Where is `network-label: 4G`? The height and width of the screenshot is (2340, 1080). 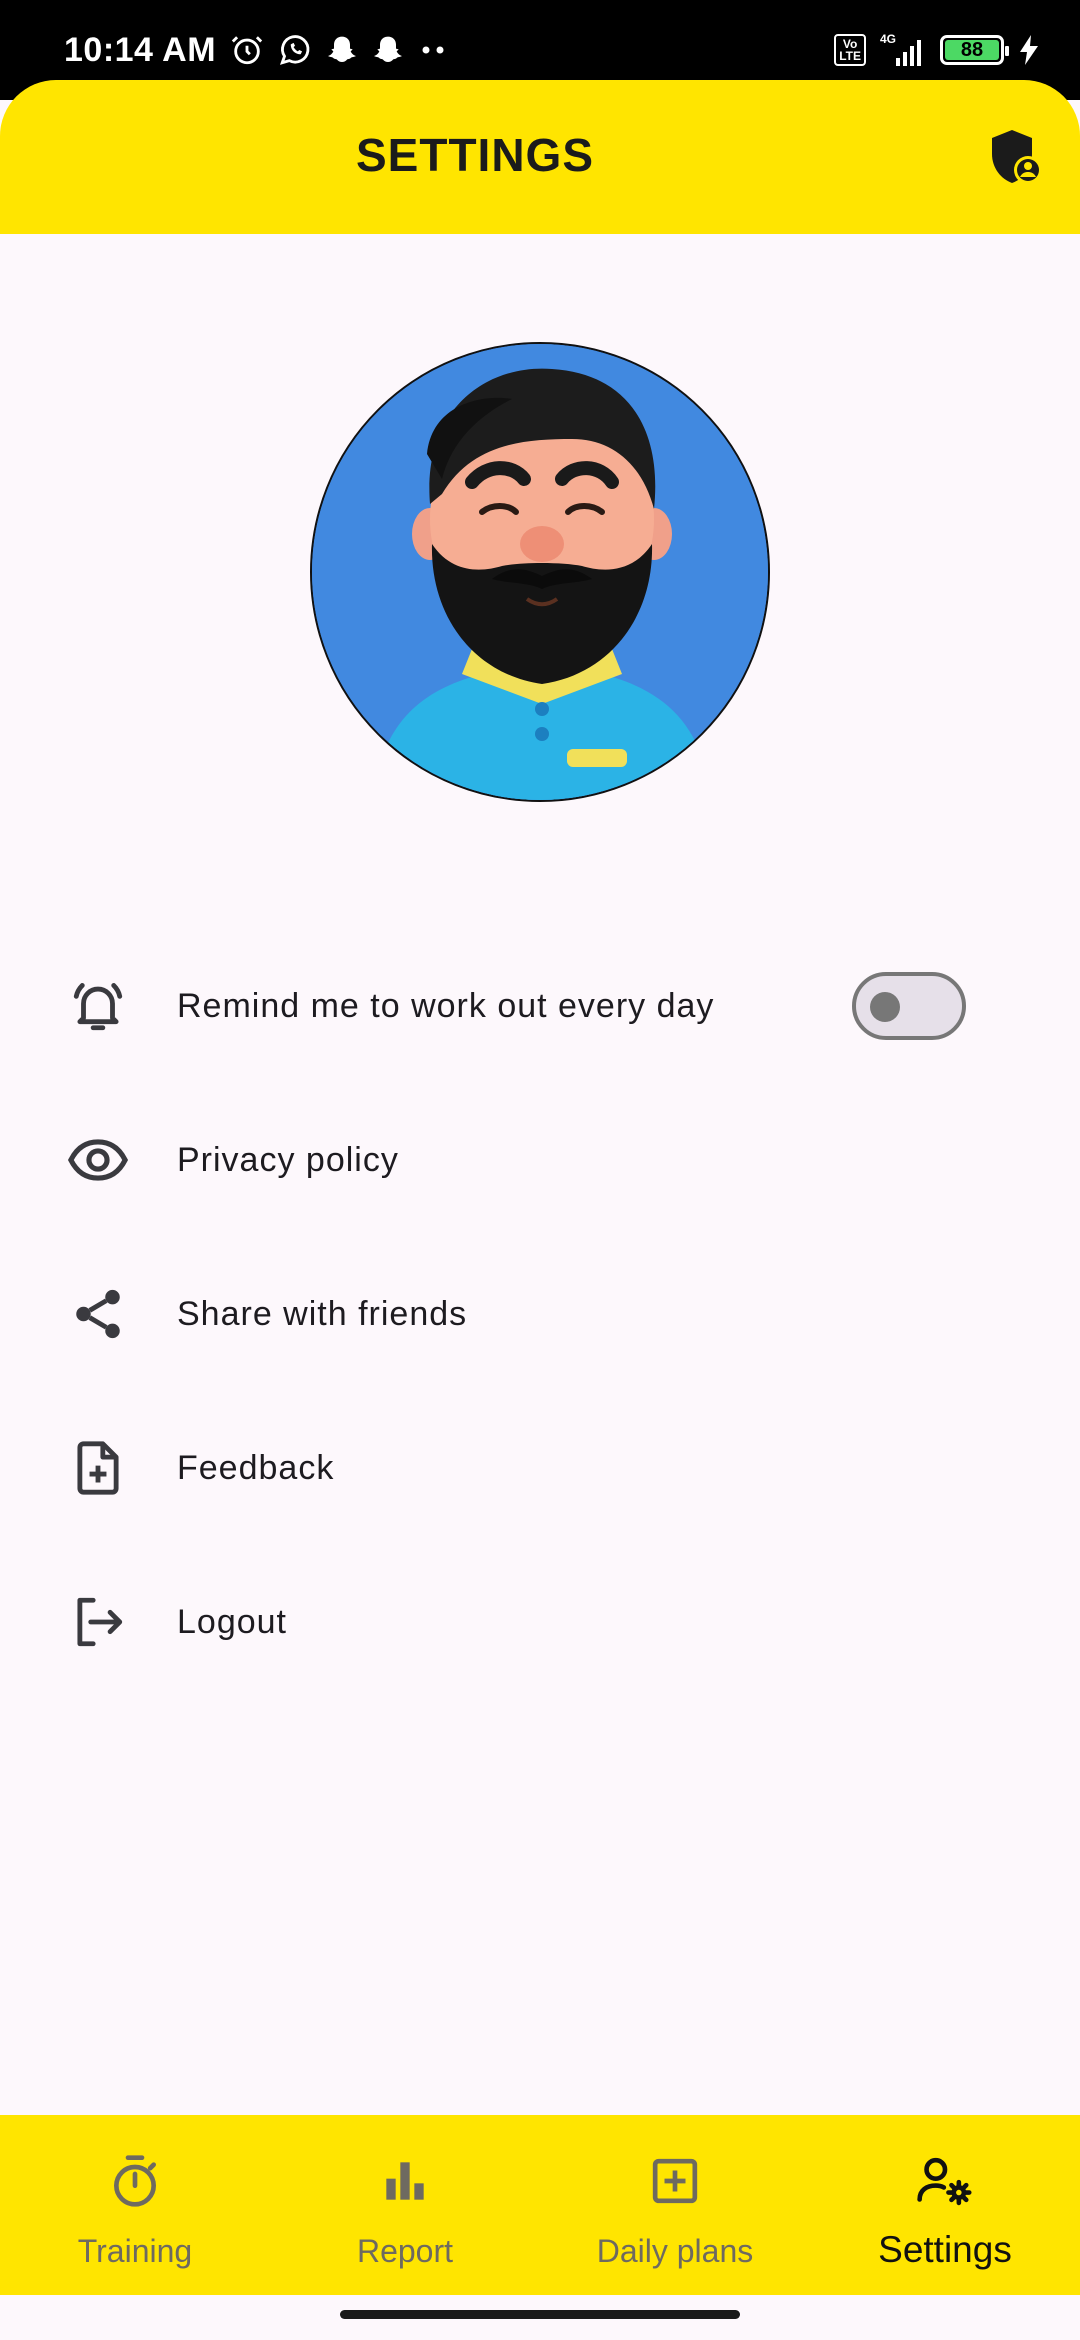
network-label: 4G is located at coordinates (888, 39).